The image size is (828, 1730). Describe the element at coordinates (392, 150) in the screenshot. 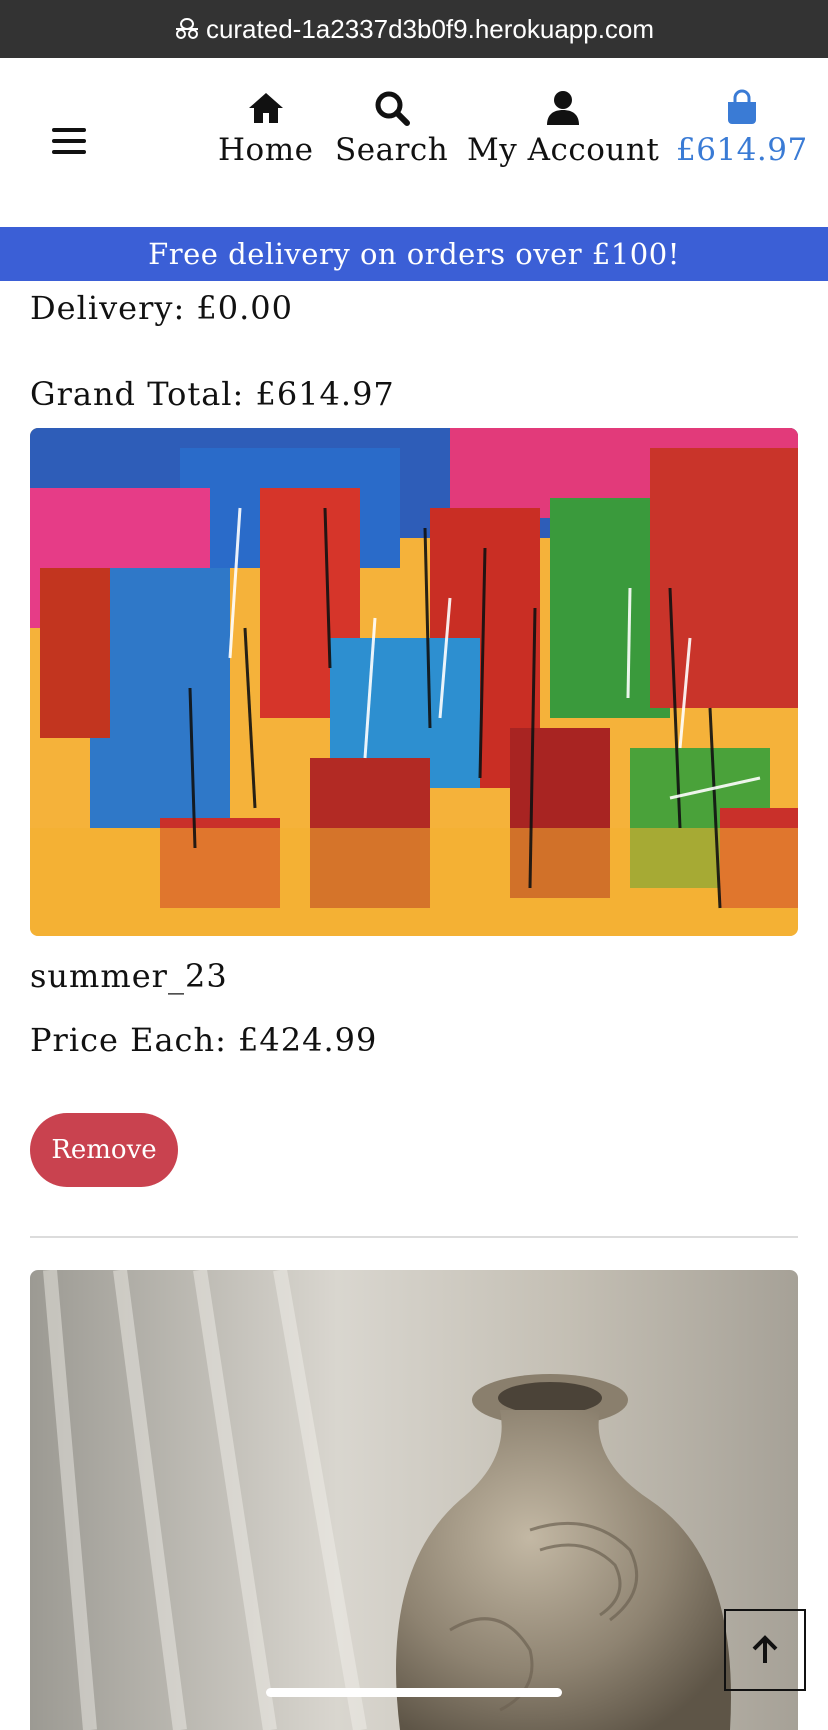

I see `nav-search-label: Search` at that location.